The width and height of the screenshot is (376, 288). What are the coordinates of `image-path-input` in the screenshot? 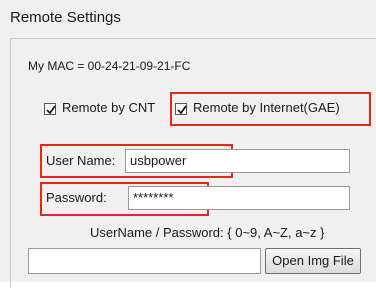 It's located at (144, 261).